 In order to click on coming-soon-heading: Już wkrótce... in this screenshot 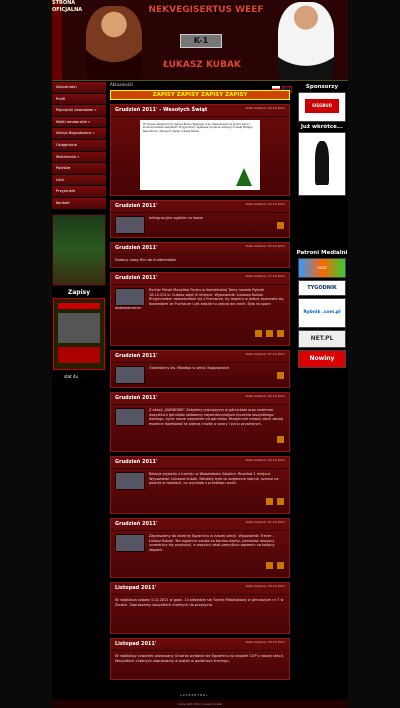, I will do `click(322, 127)`.